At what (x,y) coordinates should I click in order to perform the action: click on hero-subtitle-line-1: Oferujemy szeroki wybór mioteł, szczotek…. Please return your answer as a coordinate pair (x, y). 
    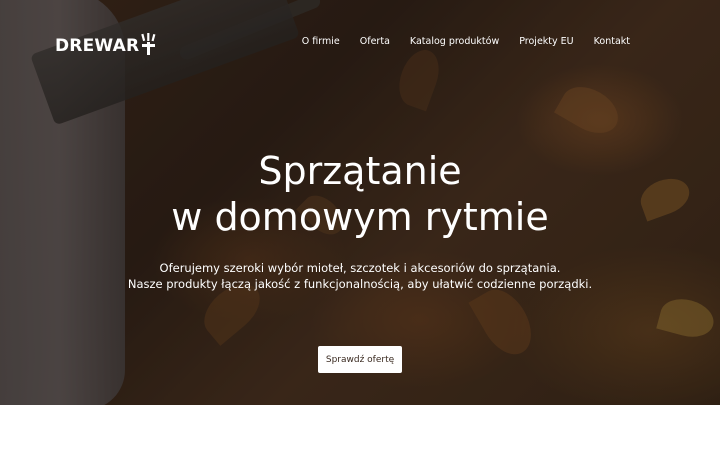
    Looking at the image, I should click on (360, 268).